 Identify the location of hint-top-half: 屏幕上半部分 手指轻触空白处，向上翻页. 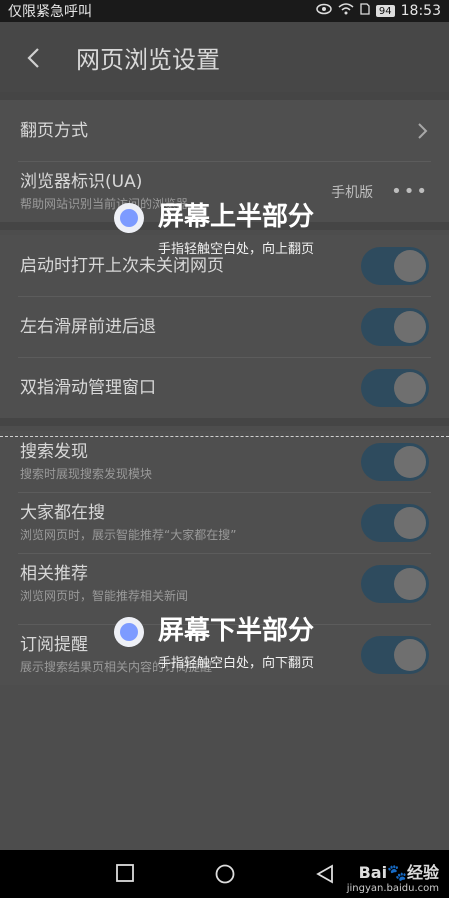
(214, 229).